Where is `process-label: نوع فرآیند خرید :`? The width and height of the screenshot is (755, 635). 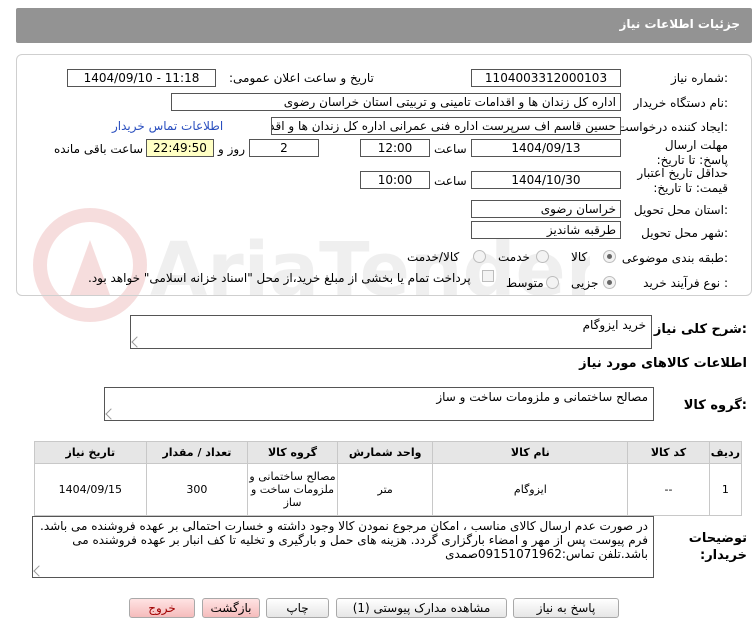 process-label: نوع فرآیند خرید : is located at coordinates (685, 283).